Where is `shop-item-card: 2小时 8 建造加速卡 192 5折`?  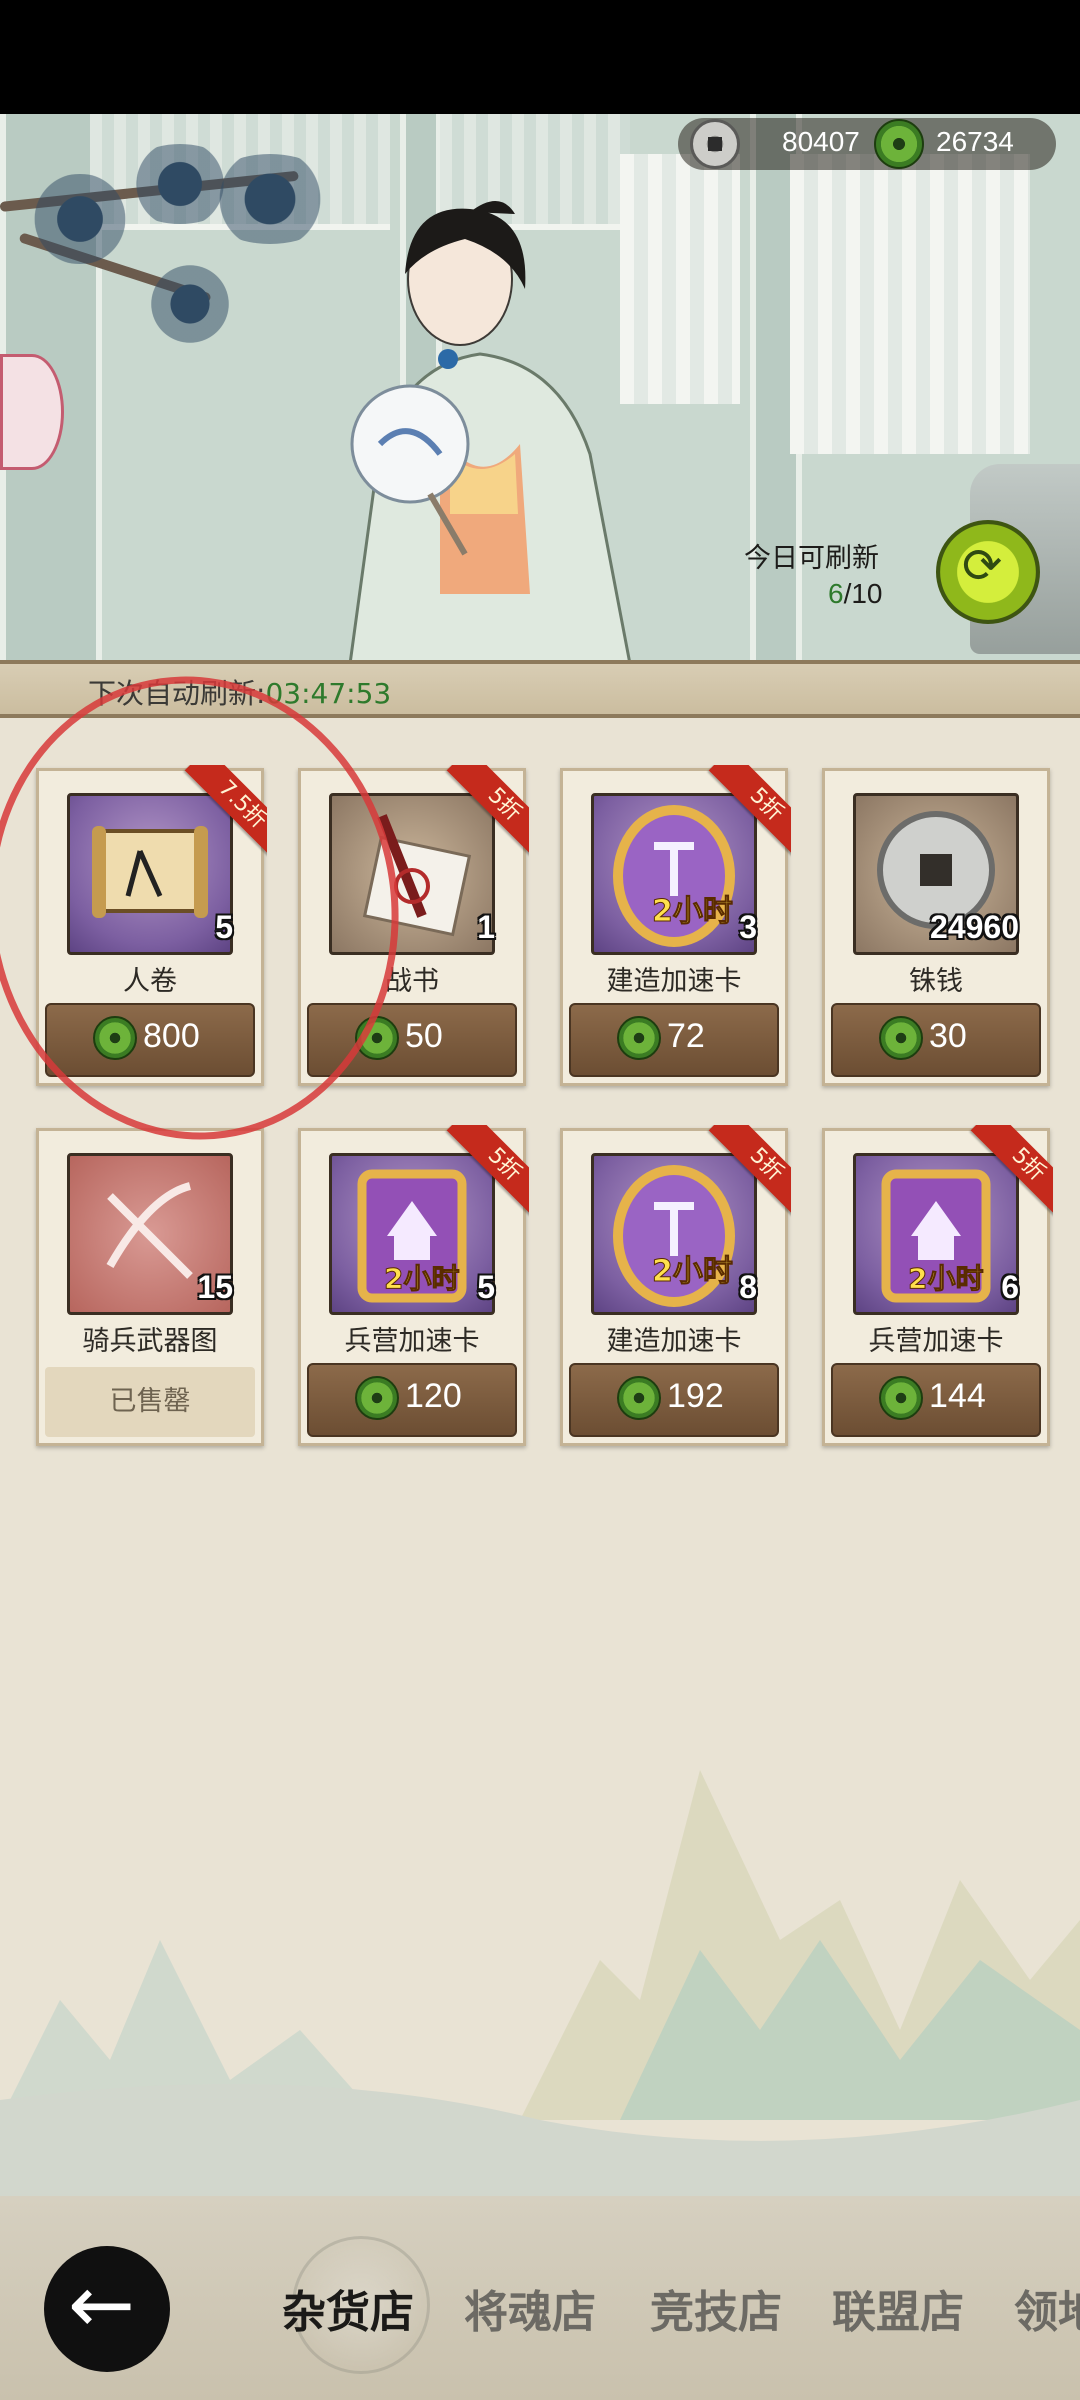 shop-item-card: 2小时 8 建造加速卡 192 5折 is located at coordinates (675, 1285).